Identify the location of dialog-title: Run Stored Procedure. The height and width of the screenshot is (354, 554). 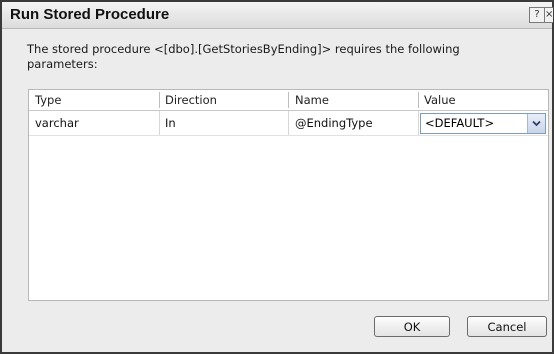
(90, 14).